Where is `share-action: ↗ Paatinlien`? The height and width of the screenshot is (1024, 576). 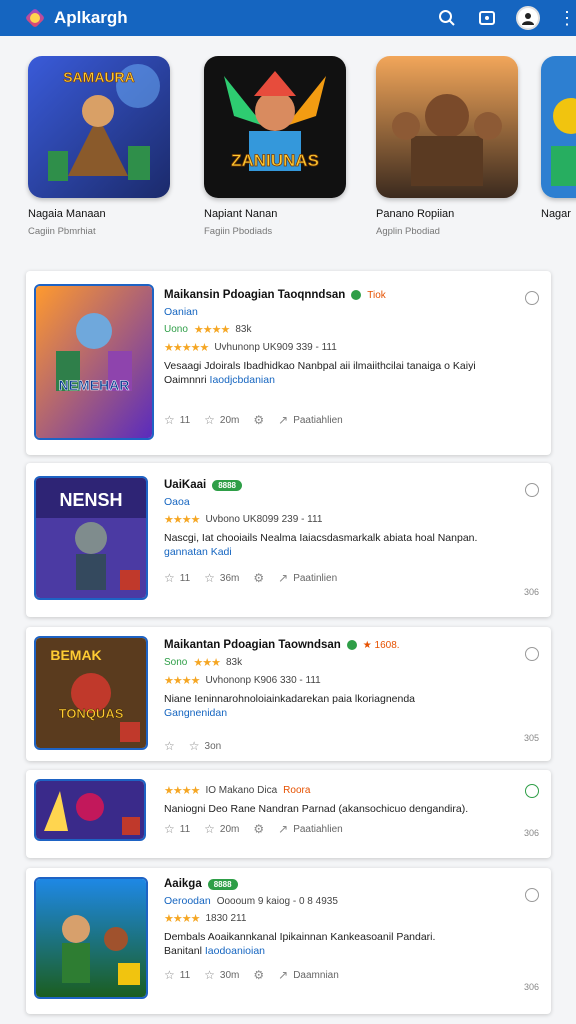 share-action: ↗ Paatinlien is located at coordinates (307, 578).